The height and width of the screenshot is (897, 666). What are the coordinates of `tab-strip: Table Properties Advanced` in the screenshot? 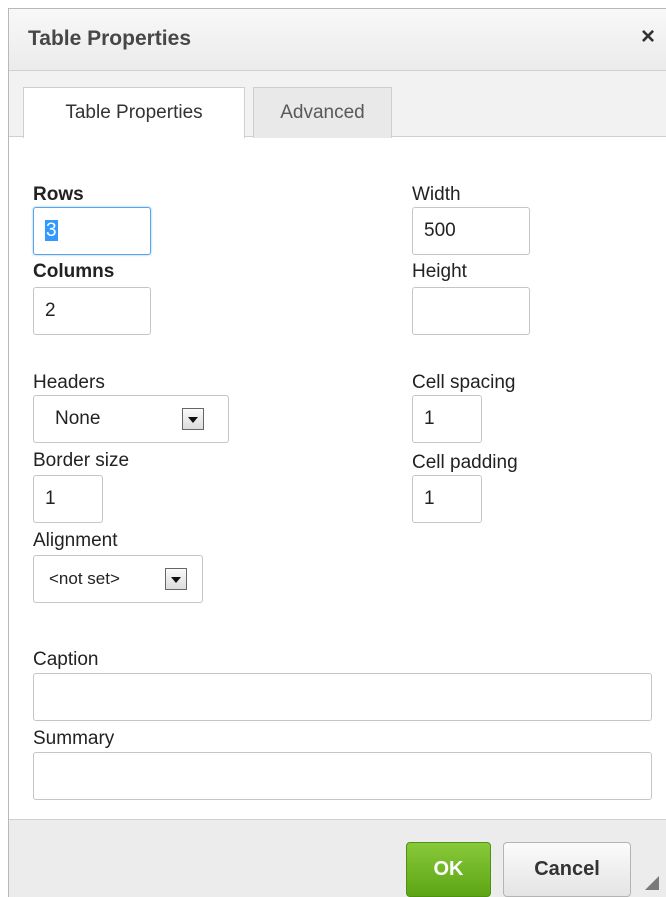 It's located at (337, 104).